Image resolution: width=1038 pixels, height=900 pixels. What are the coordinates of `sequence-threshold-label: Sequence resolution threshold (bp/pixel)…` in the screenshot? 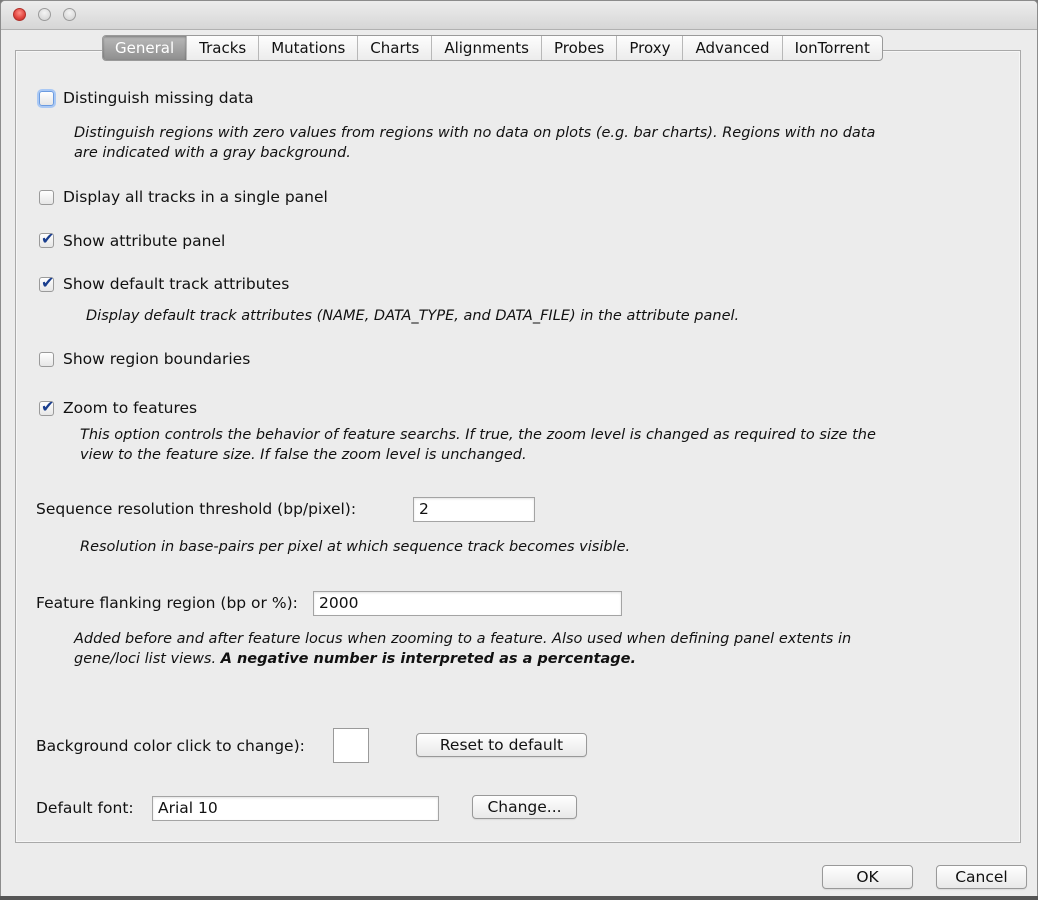 It's located at (196, 509).